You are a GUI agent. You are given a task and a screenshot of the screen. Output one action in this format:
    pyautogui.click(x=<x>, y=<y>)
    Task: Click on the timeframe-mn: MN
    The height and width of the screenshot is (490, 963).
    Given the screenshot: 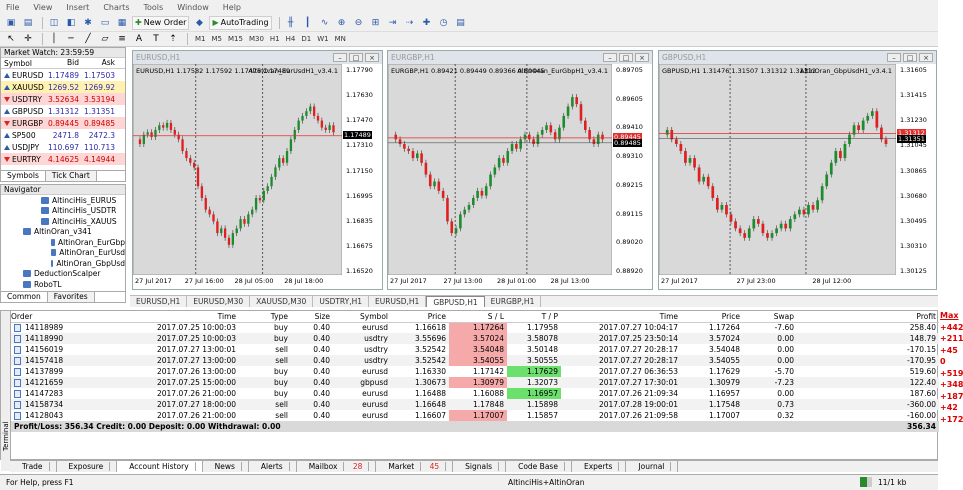 What is the action you would take?
    pyautogui.click(x=340, y=39)
    